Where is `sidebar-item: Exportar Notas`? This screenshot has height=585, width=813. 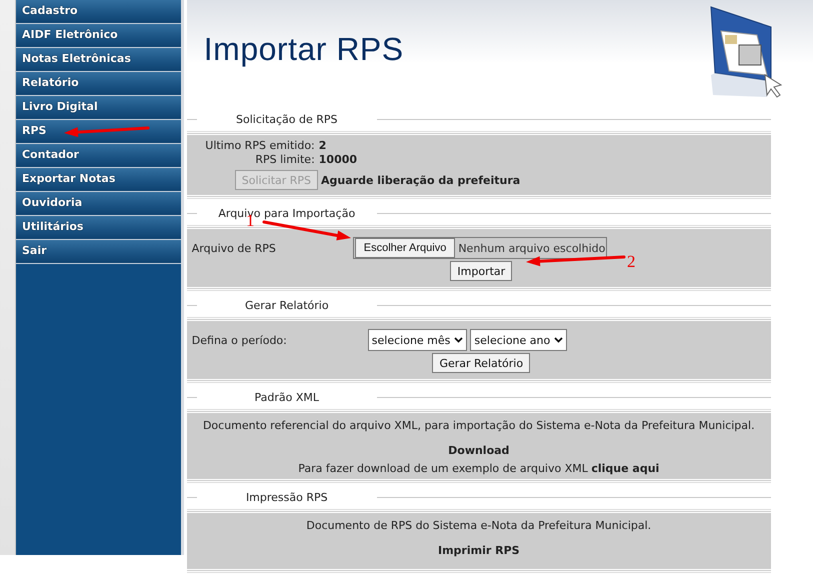
sidebar-item: Exportar Notas is located at coordinates (98, 180).